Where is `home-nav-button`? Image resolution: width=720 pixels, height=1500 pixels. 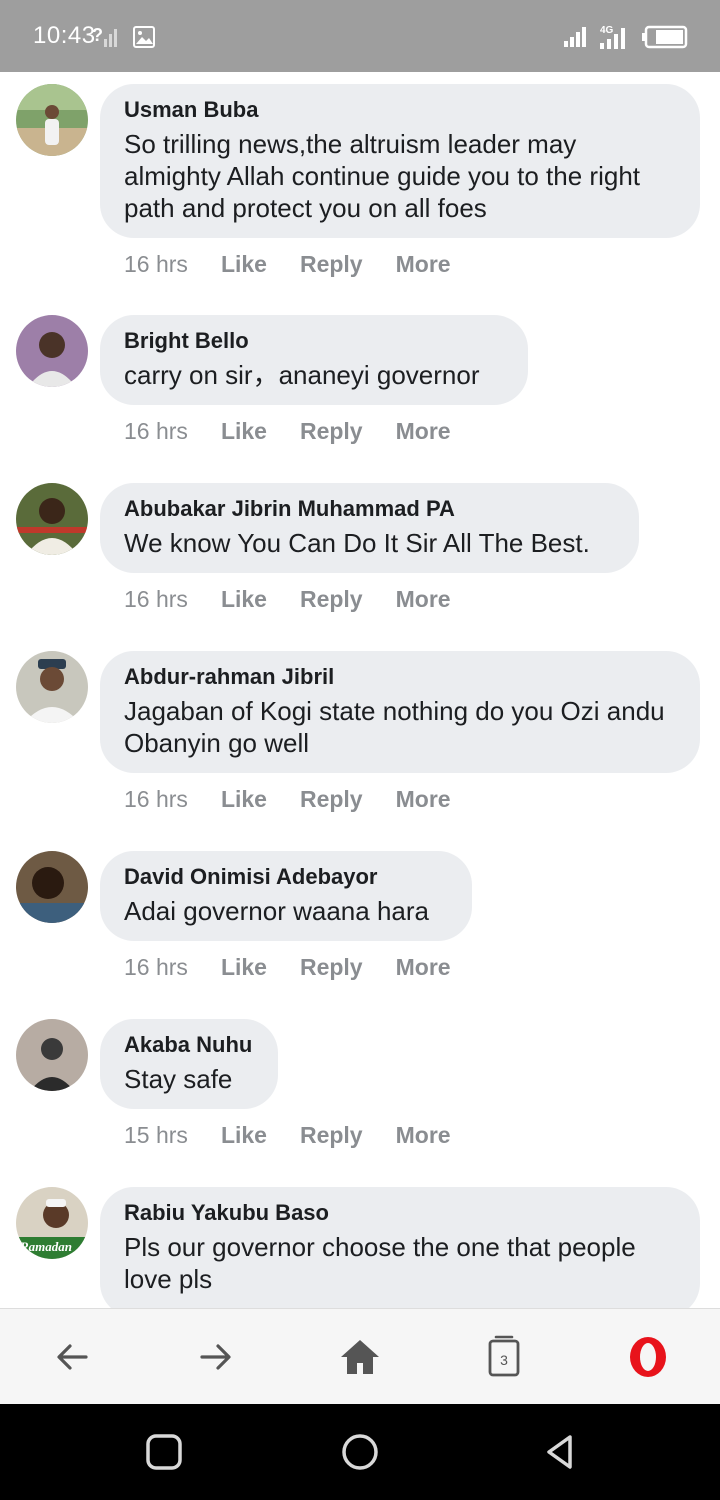 home-nav-button is located at coordinates (360, 1452).